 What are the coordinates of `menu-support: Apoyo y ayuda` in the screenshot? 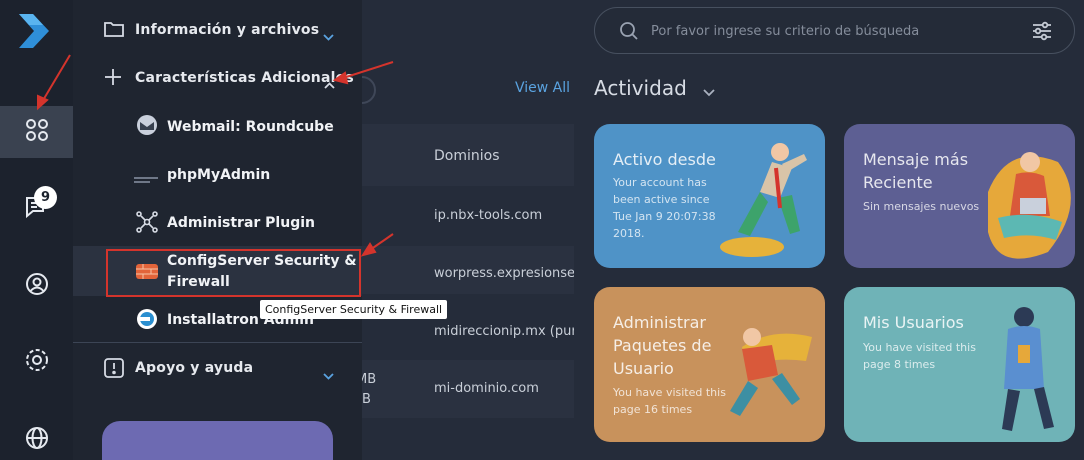 It's located at (217, 369).